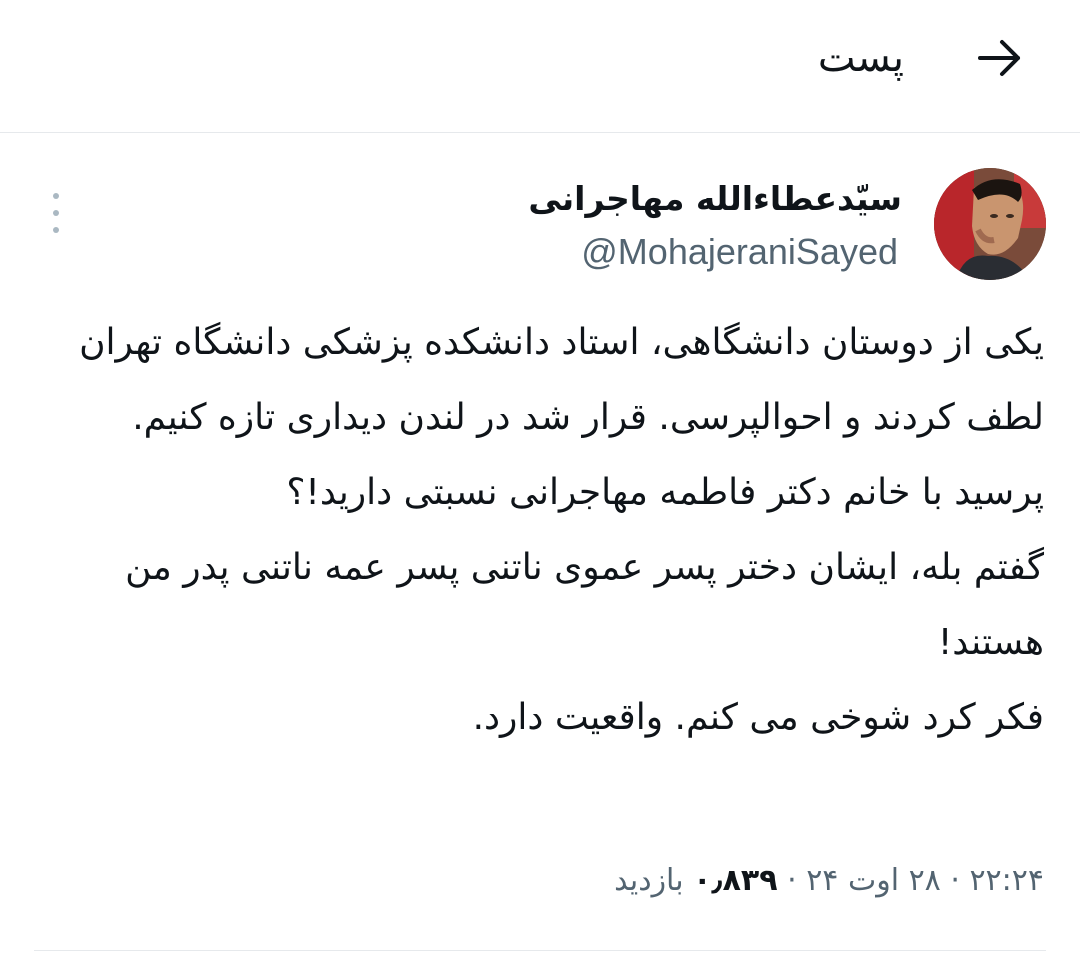 The width and height of the screenshot is (1080, 971). What do you see at coordinates (540, 950) in the screenshot?
I see `divider` at bounding box center [540, 950].